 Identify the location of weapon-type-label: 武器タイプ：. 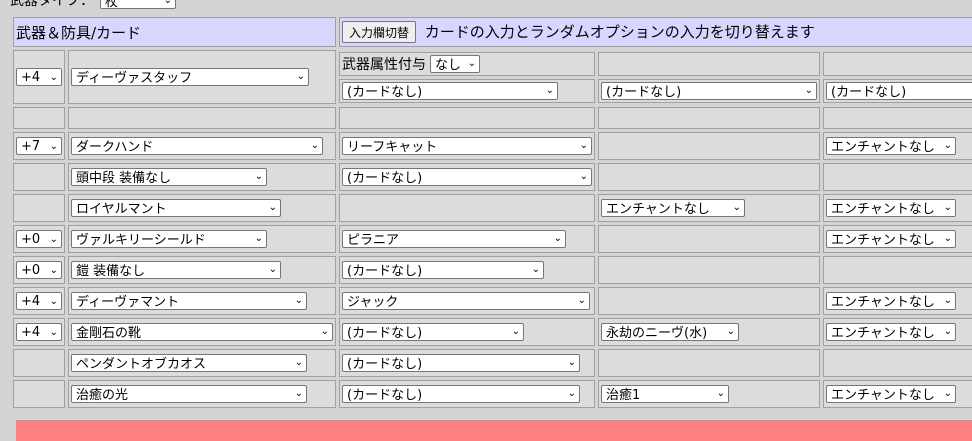
(52, 4).